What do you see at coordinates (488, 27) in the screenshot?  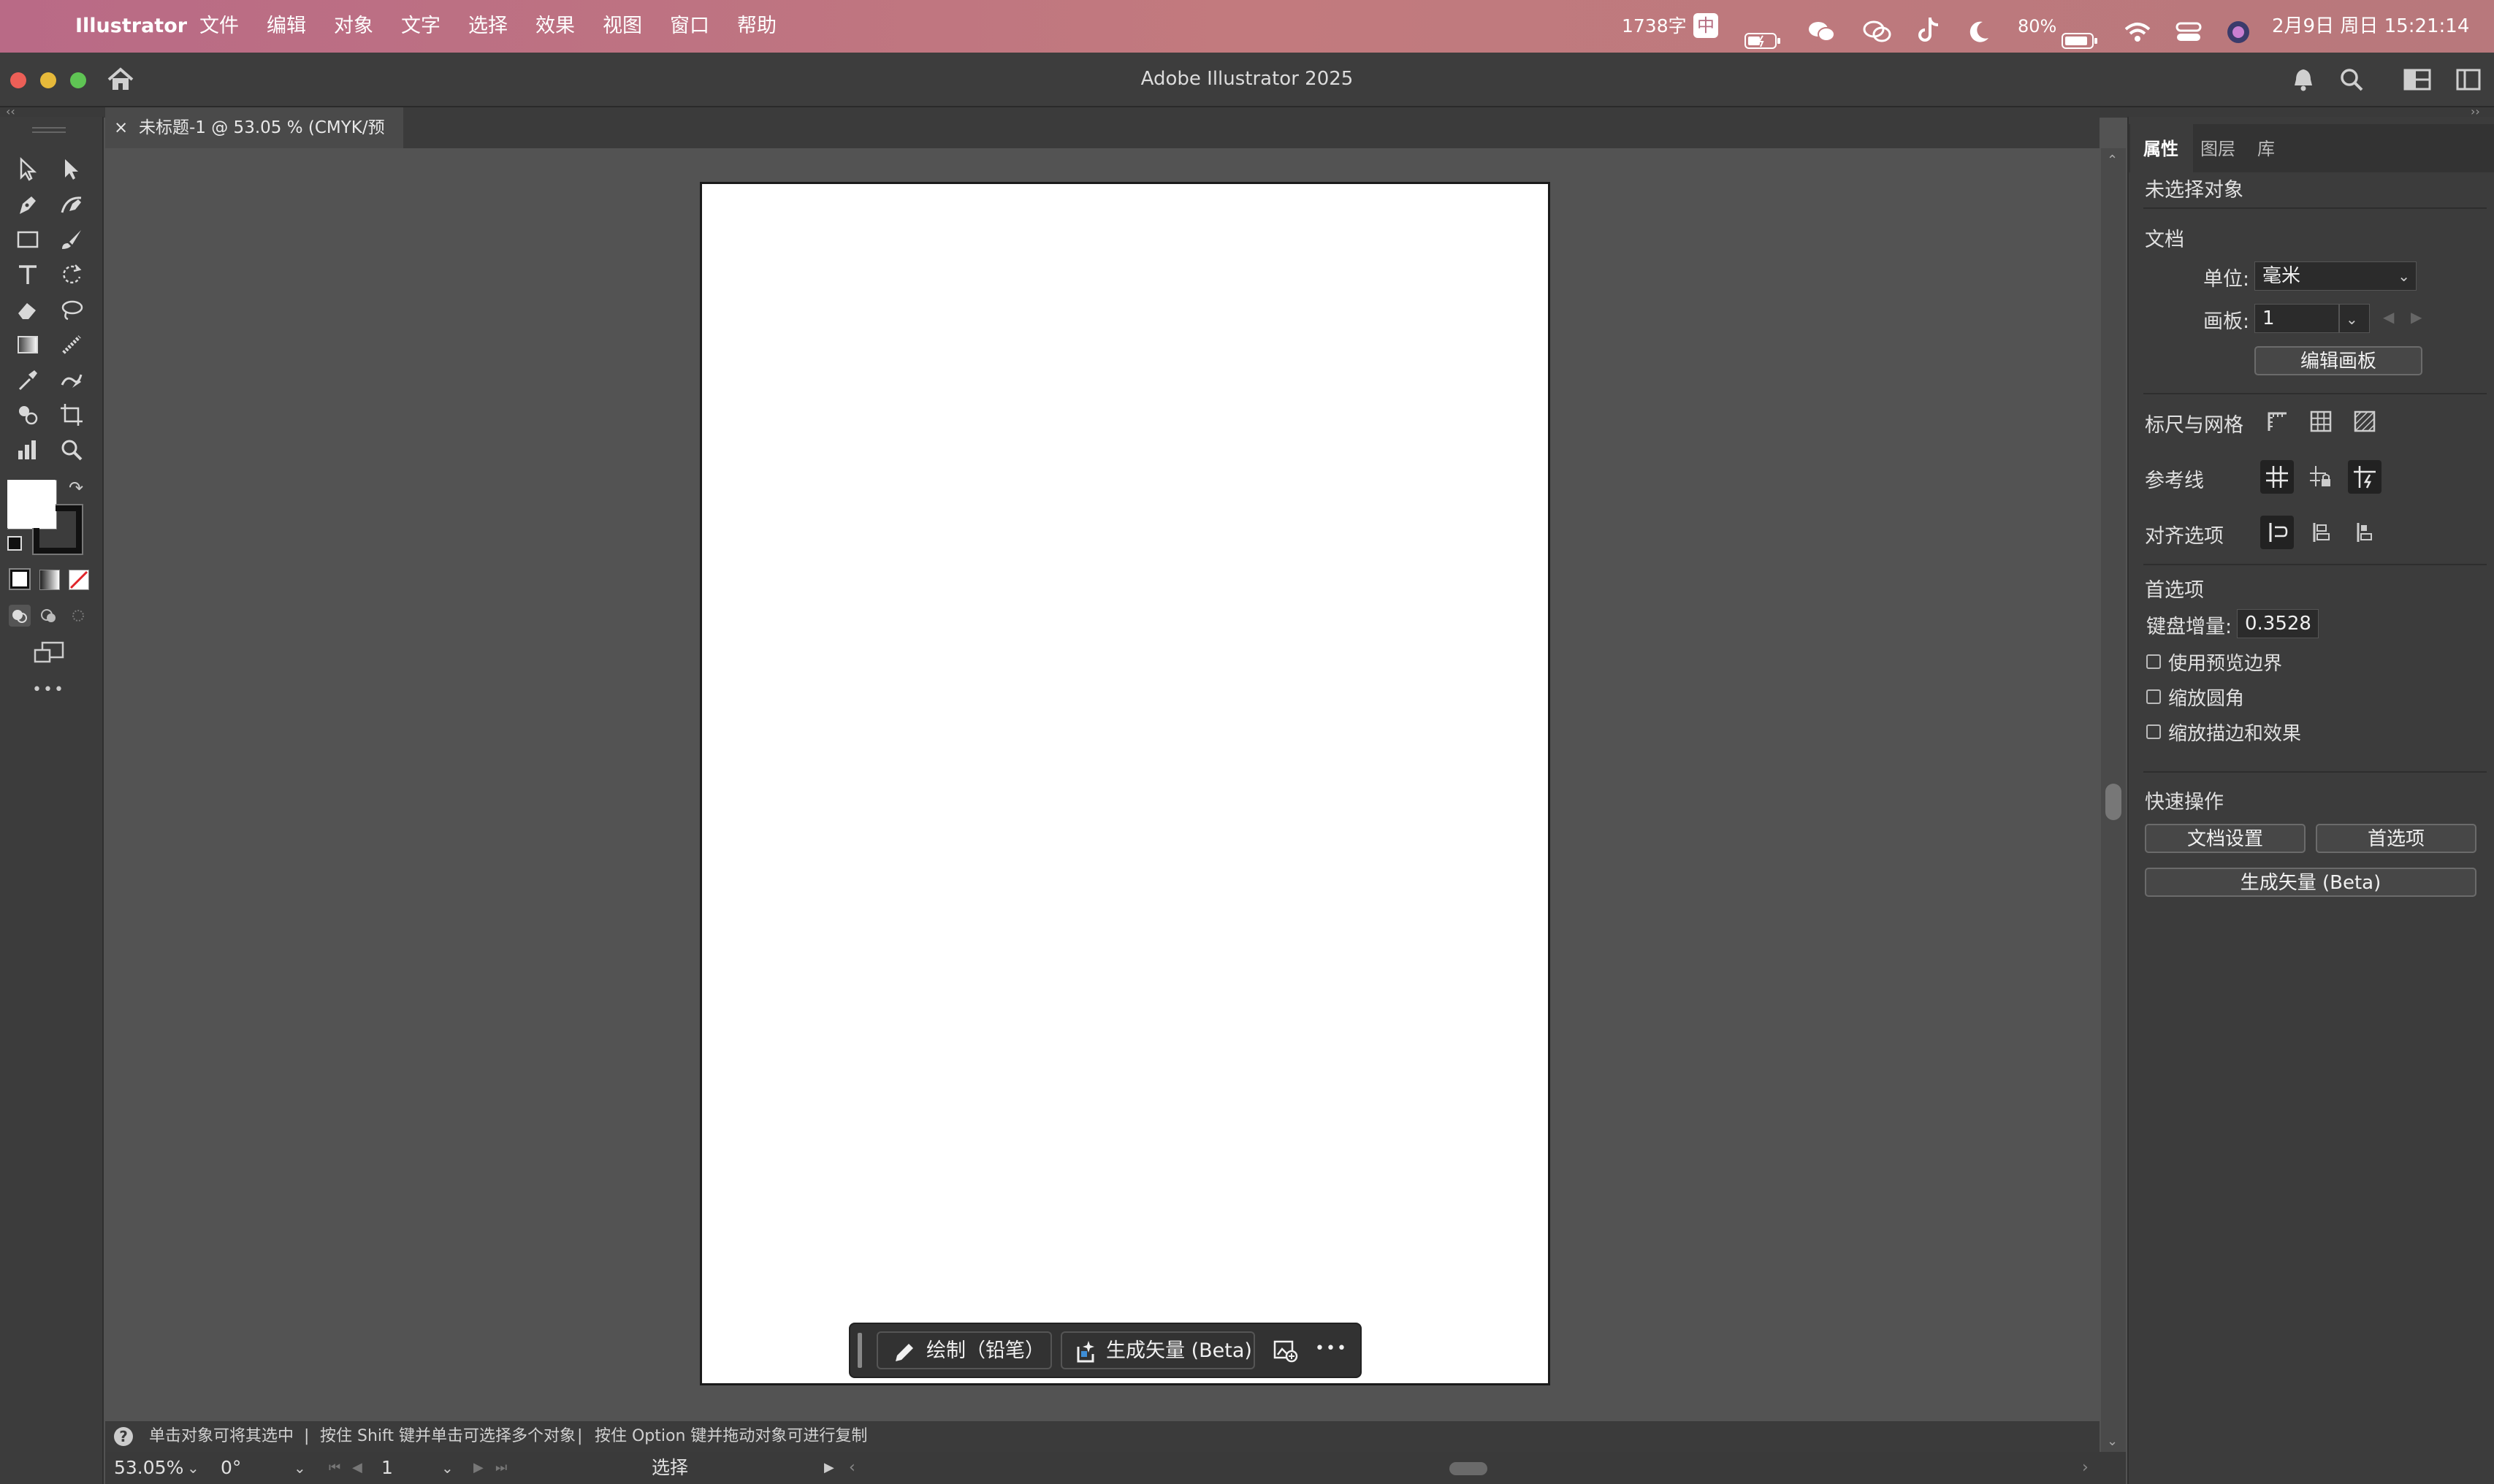 I see `menu-select: 选择` at bounding box center [488, 27].